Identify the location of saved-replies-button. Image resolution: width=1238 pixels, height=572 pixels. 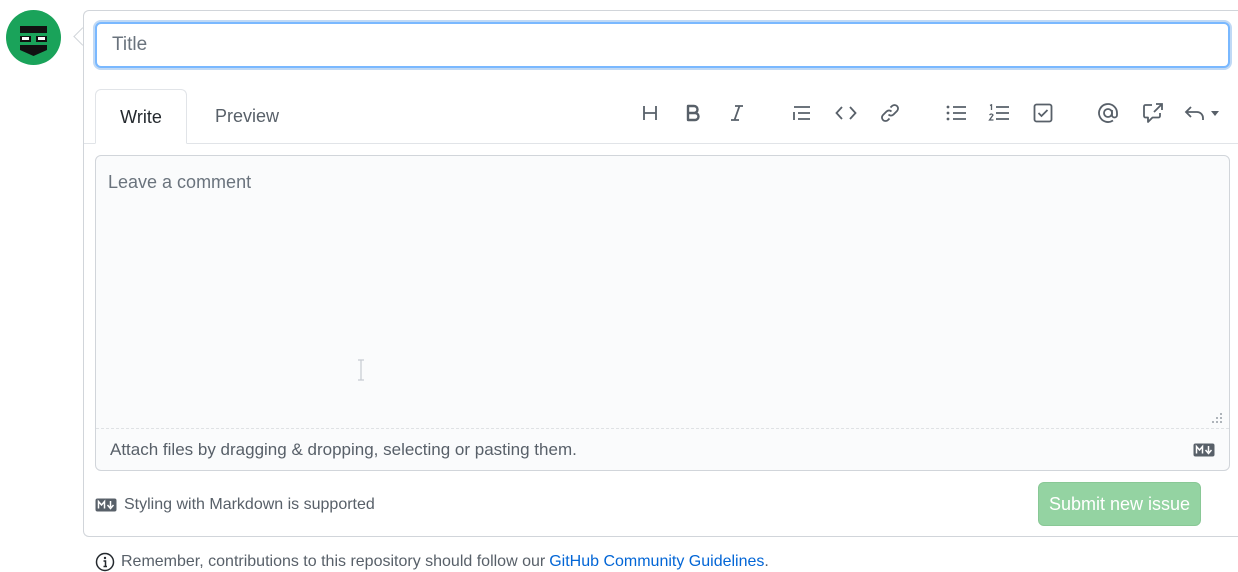
(1206, 113).